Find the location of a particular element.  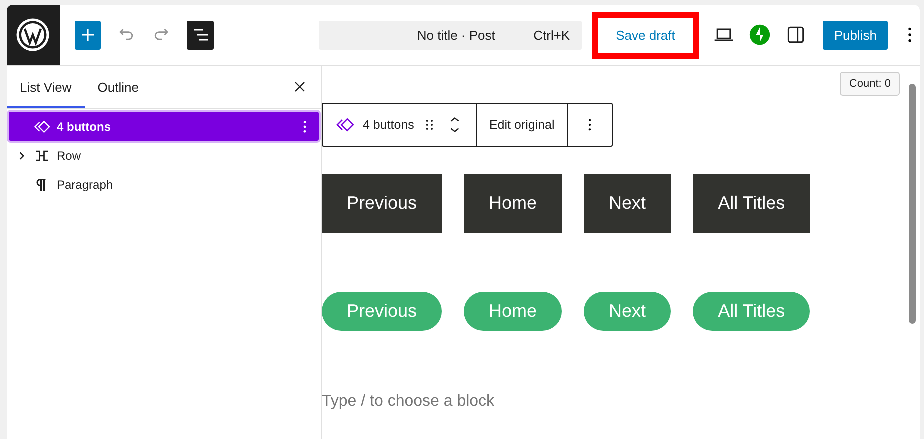

content-button: Home is located at coordinates (513, 203).